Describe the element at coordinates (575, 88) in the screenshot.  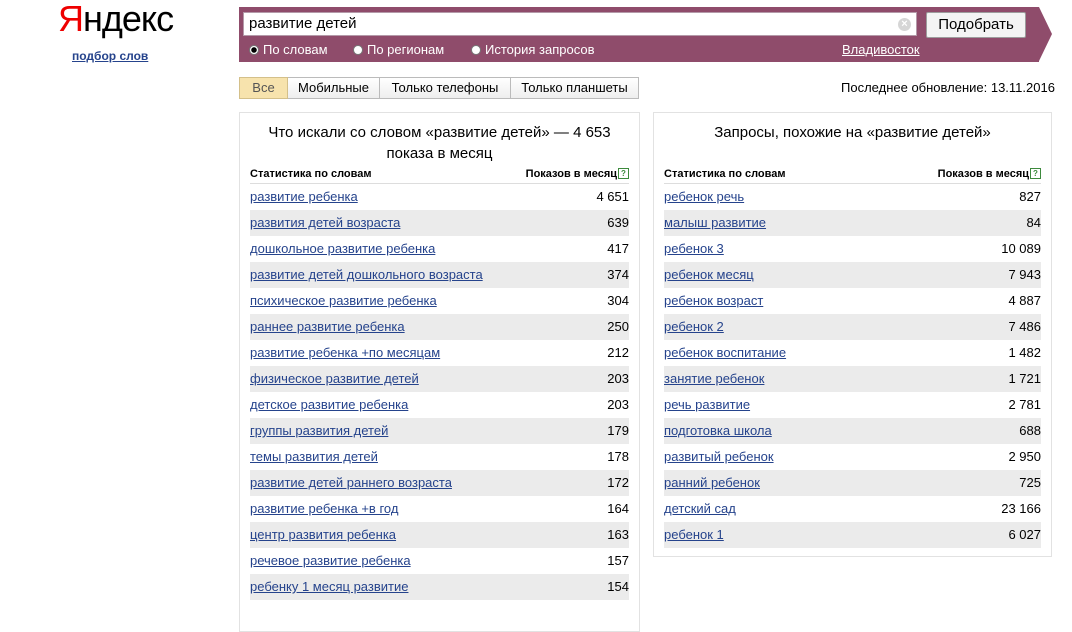
I see `tab-tablets: Только планшеты` at that location.